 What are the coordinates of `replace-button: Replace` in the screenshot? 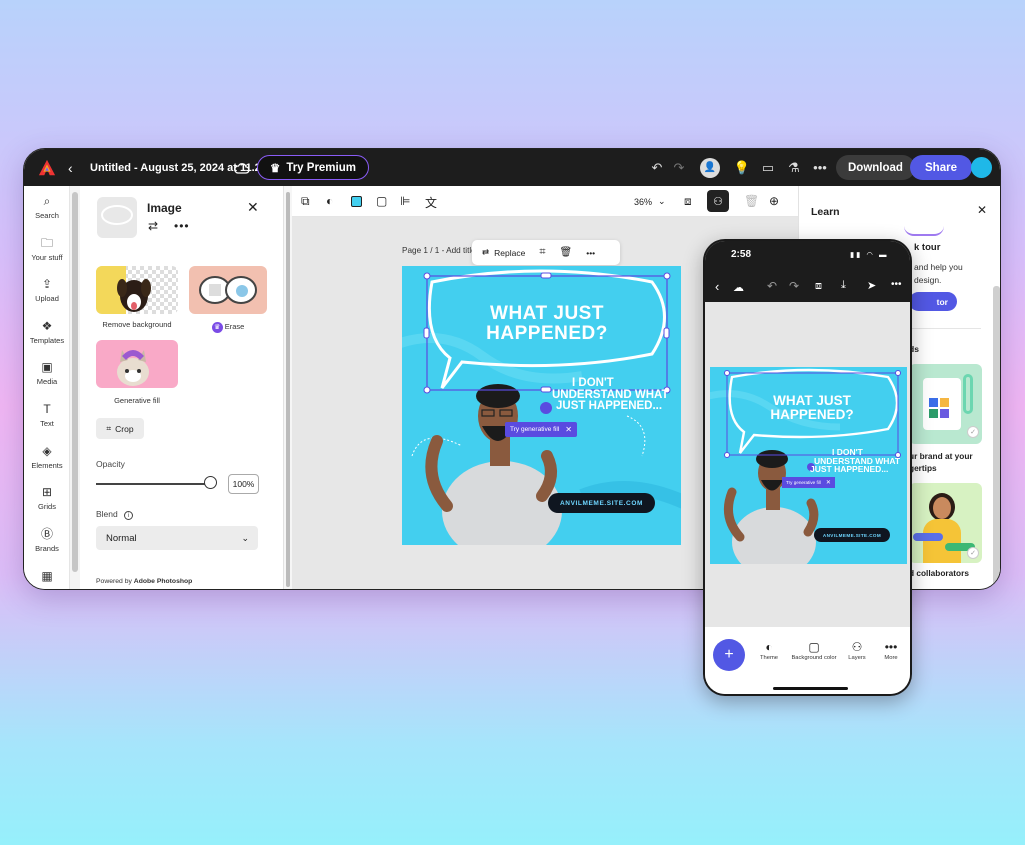 It's located at (509, 253).